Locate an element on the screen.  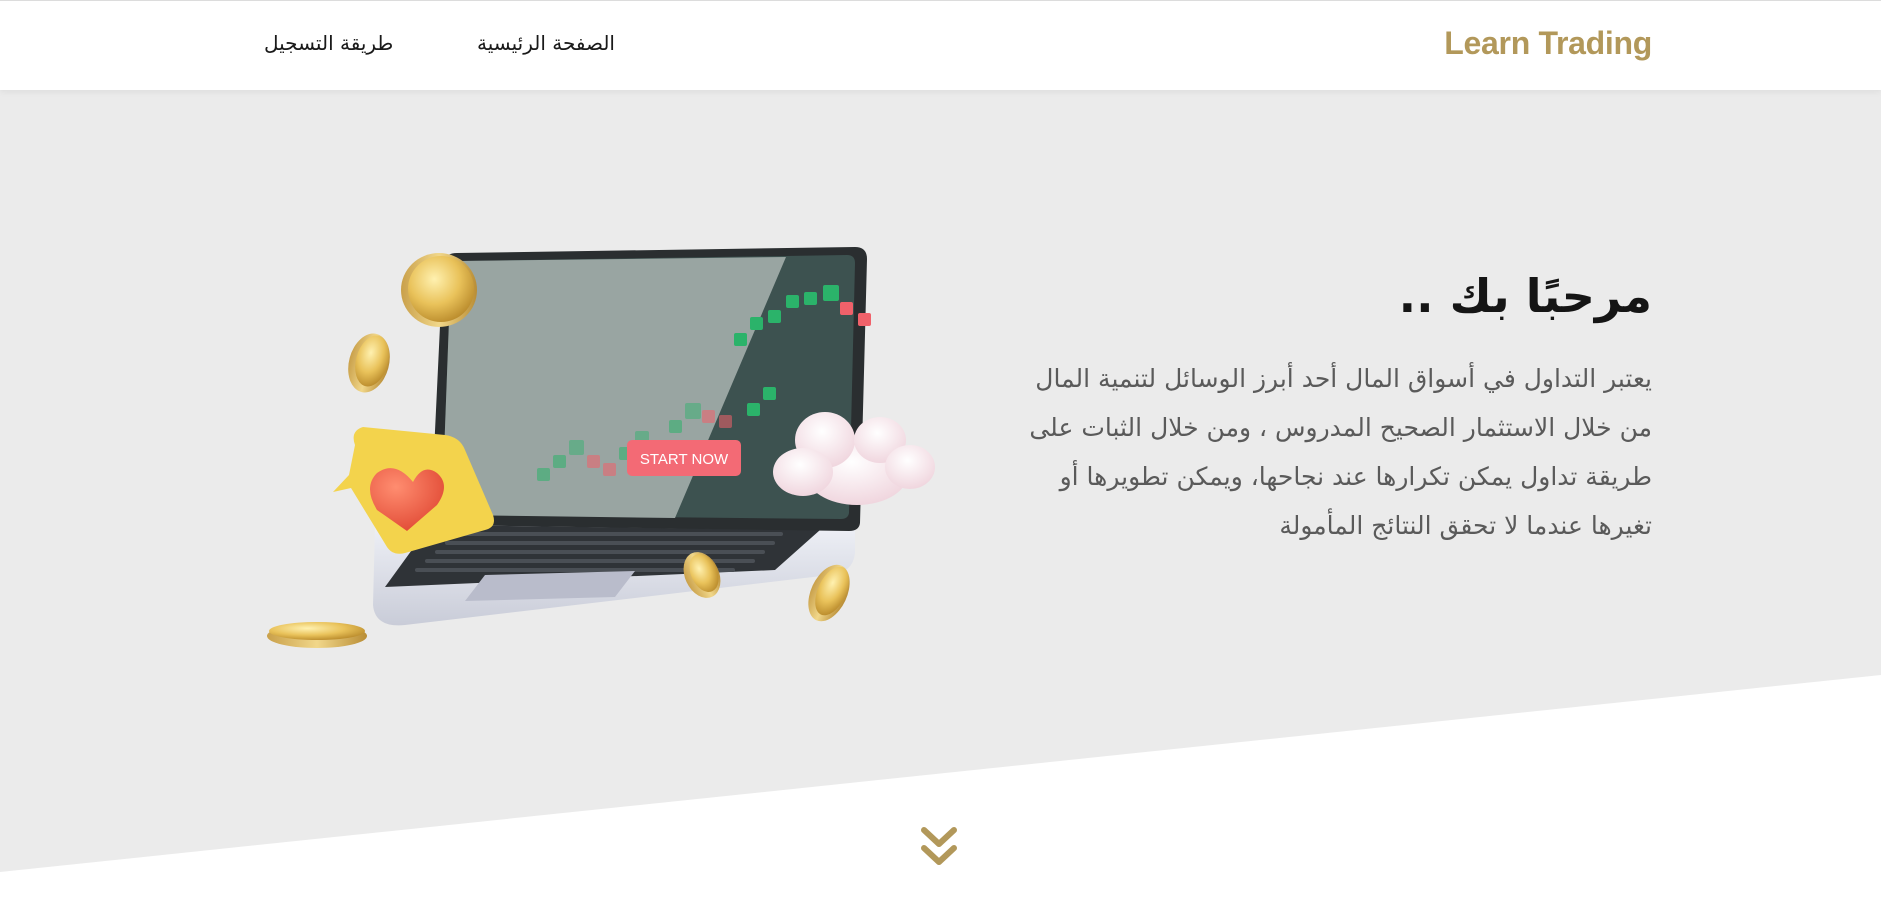
nav-link-home: الصفحة الرئيسية is located at coordinates (546, 43).